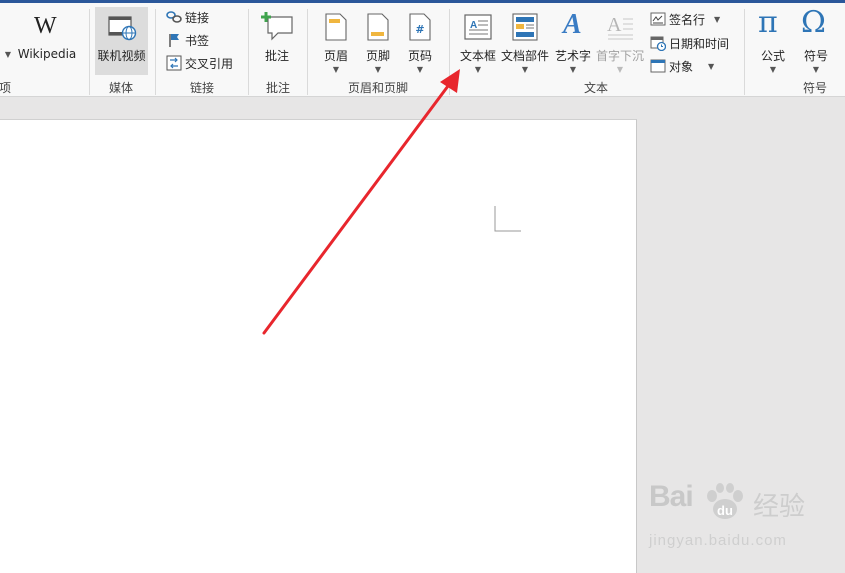  I want to click on new-comment-label: 批注, so click(277, 56).